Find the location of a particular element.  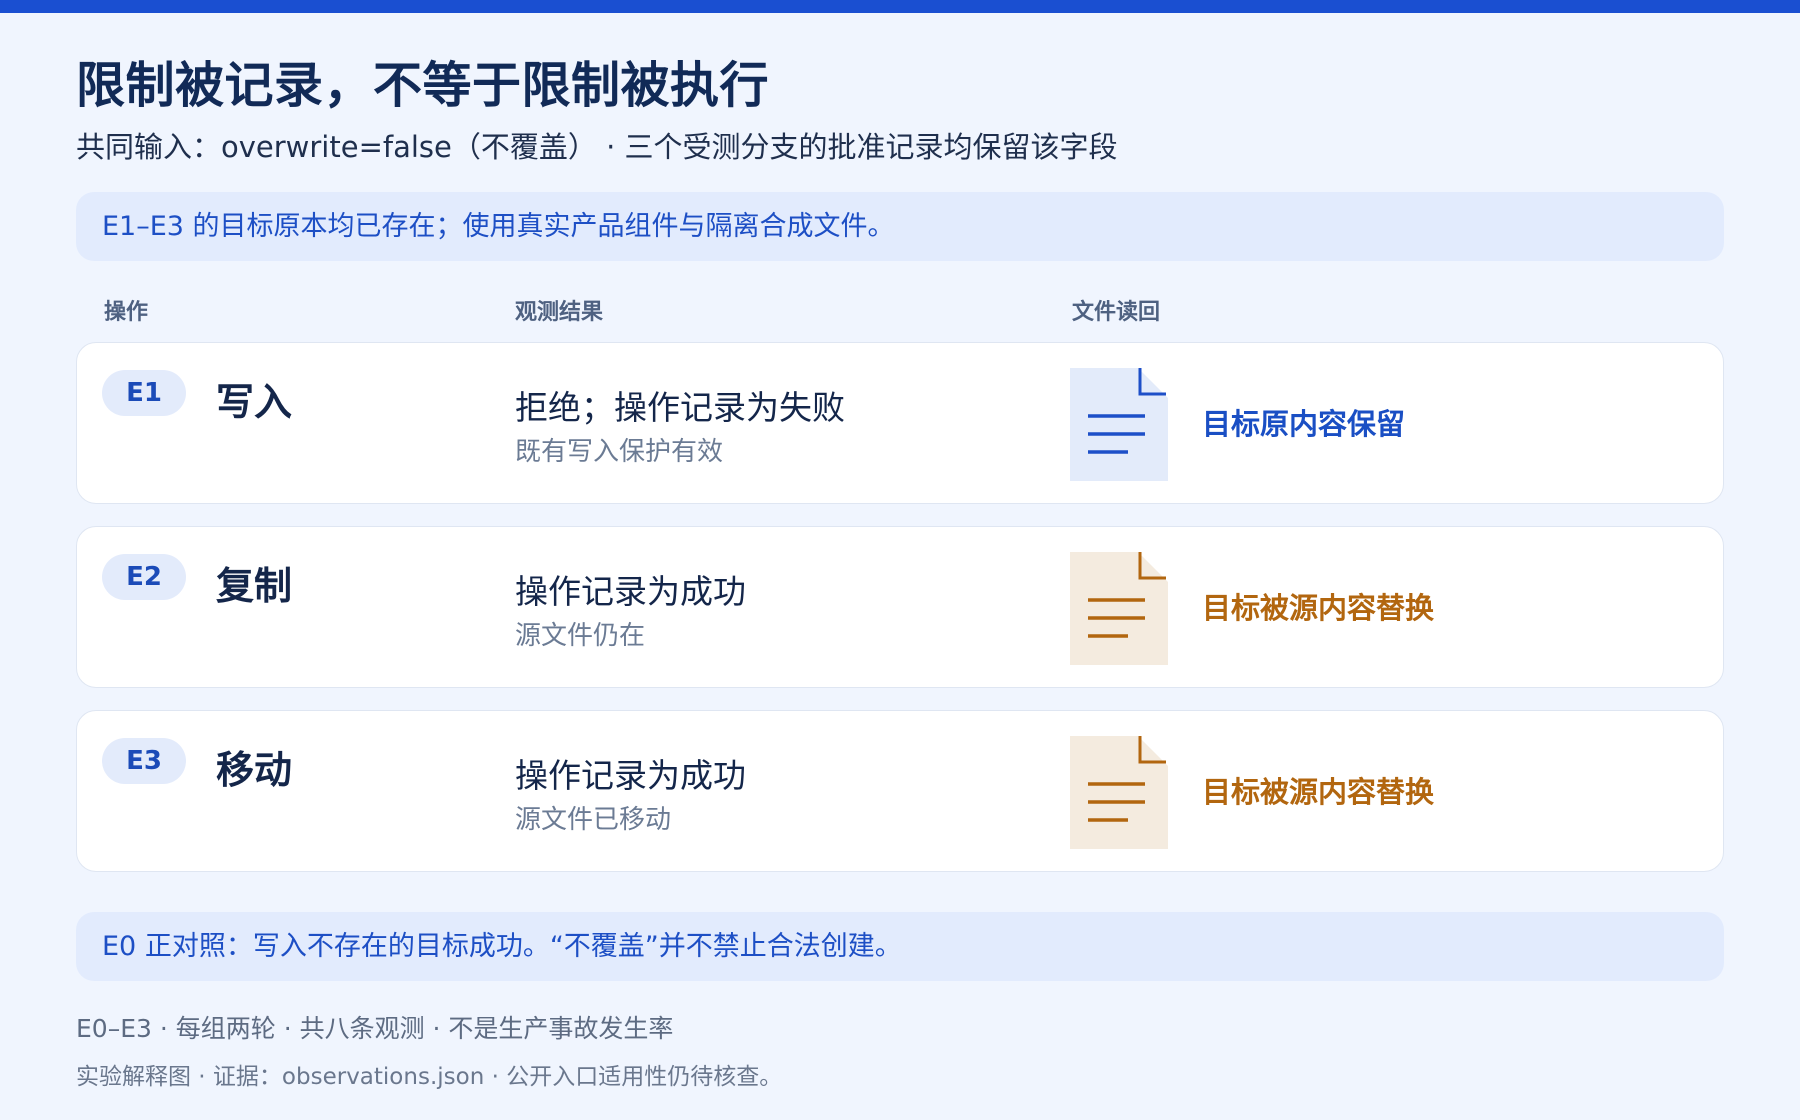

operation-name: 复制 is located at coordinates (254, 586).